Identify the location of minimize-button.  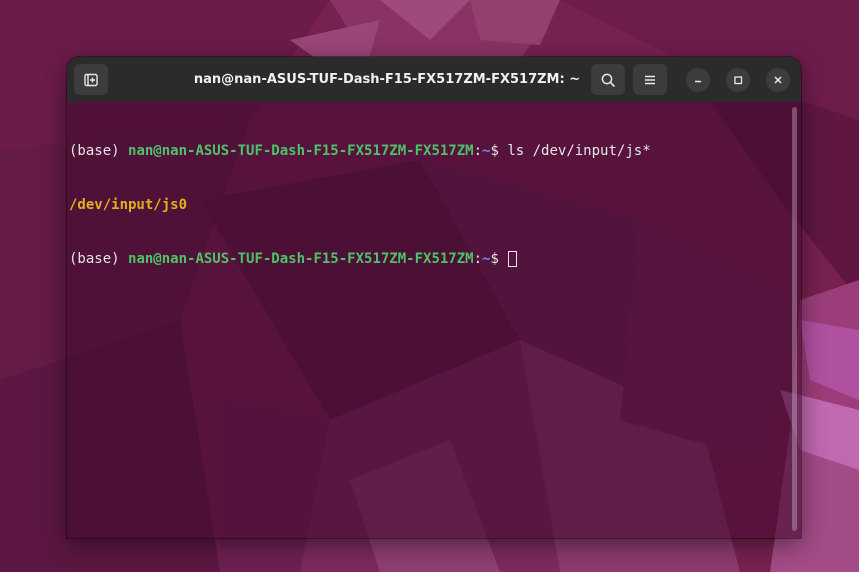
(698, 80).